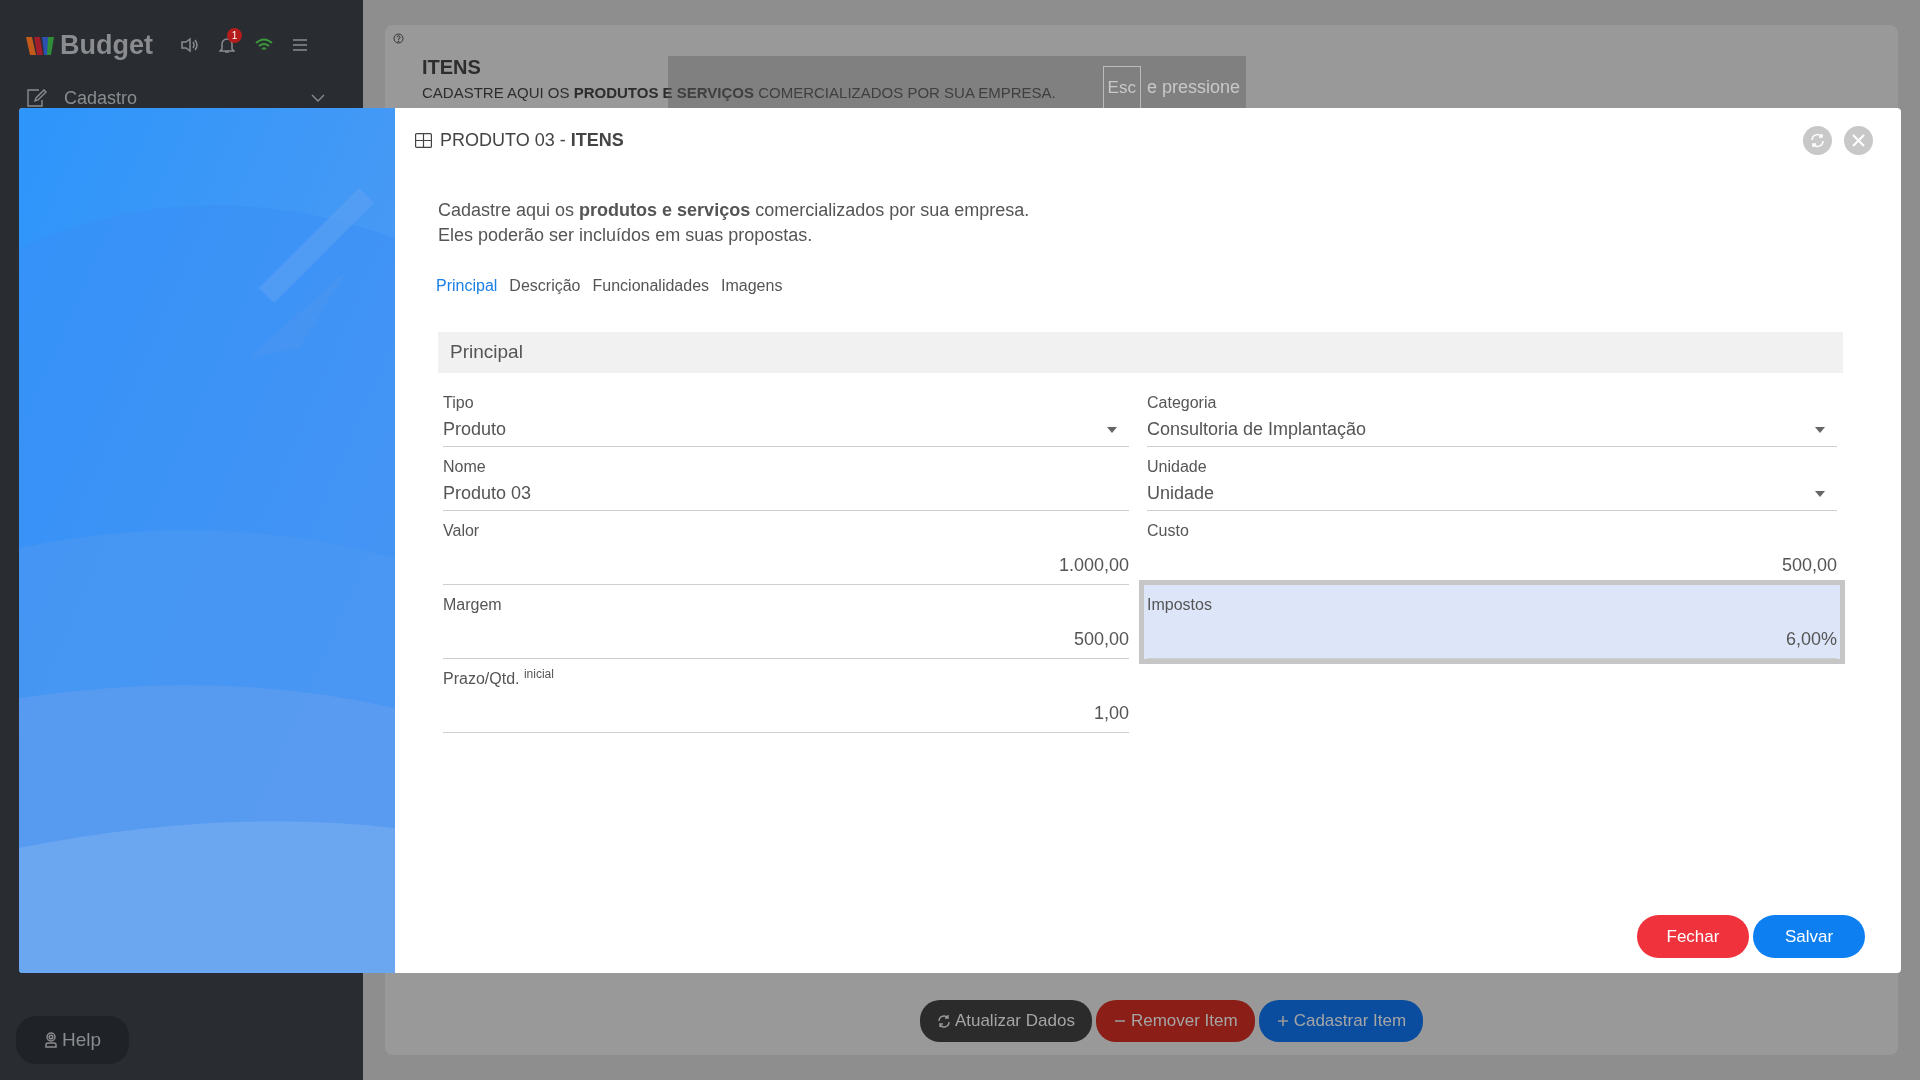 The width and height of the screenshot is (1920, 1080). Describe the element at coordinates (467, 286) in the screenshot. I see `tab: Principal` at that location.